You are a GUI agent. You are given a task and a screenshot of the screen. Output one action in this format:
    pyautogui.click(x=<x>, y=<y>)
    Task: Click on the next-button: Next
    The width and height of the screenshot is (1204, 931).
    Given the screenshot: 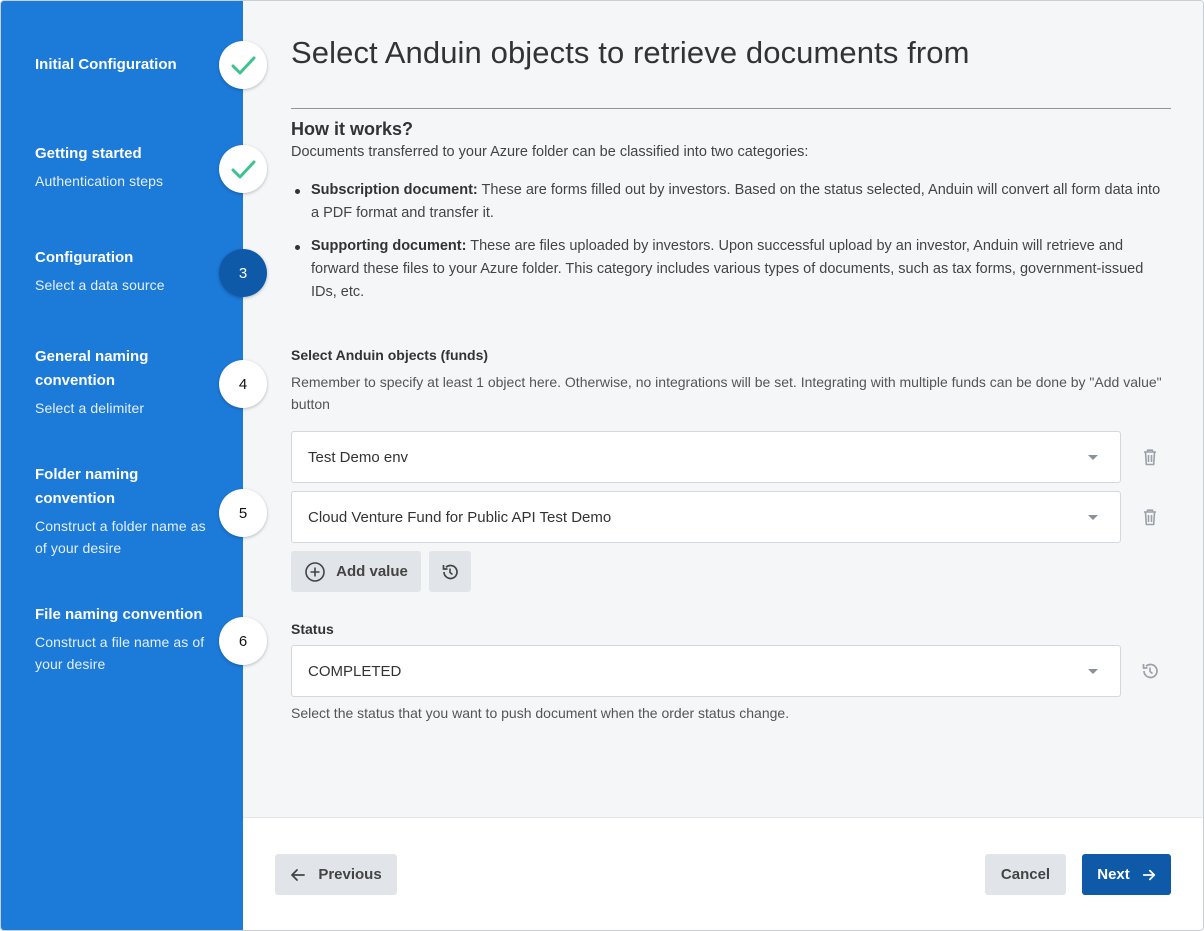 What is the action you would take?
    pyautogui.click(x=1126, y=874)
    